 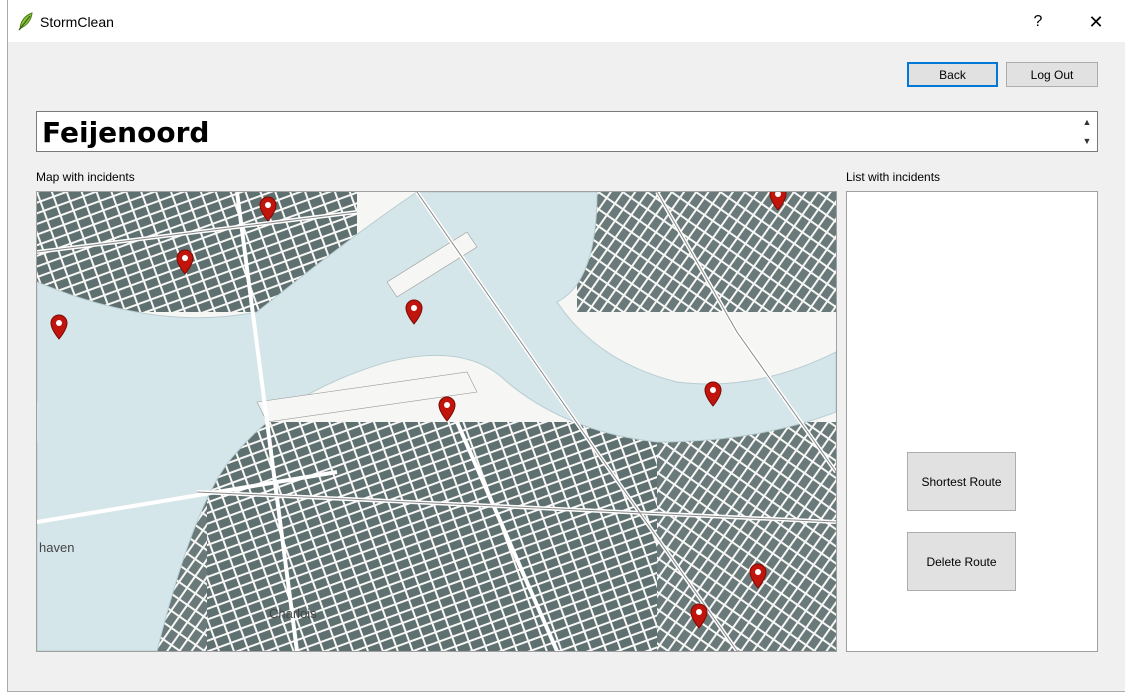 I want to click on district-area-northeast, so click(x=706, y=252).